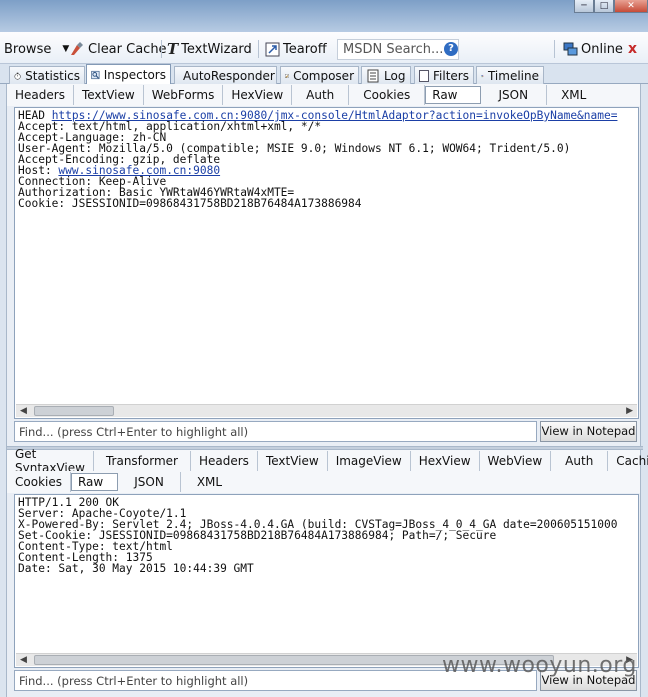 Image resolution: width=648 pixels, height=697 pixels. Describe the element at coordinates (258, 95) in the screenshot. I see `request-tab-hexview: HexView` at that location.